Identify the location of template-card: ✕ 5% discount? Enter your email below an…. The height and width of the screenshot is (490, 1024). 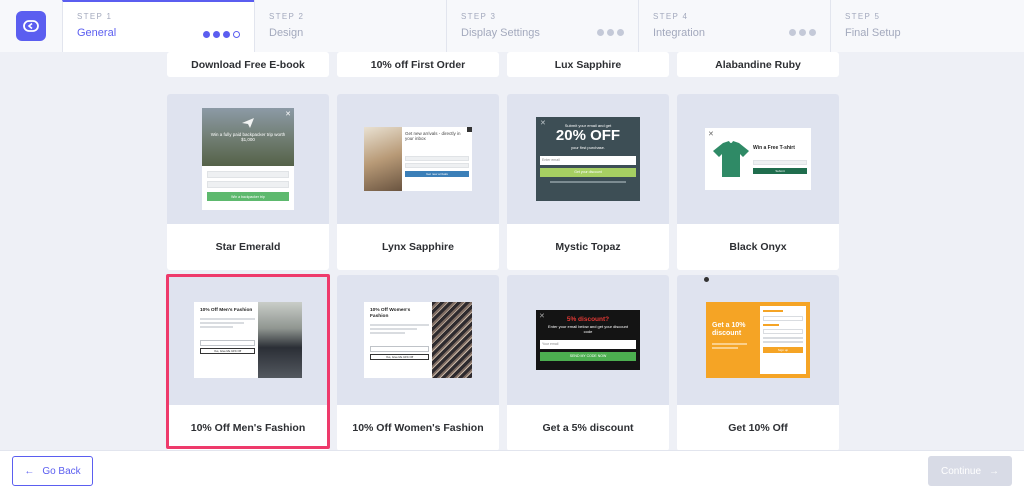
(588, 362).